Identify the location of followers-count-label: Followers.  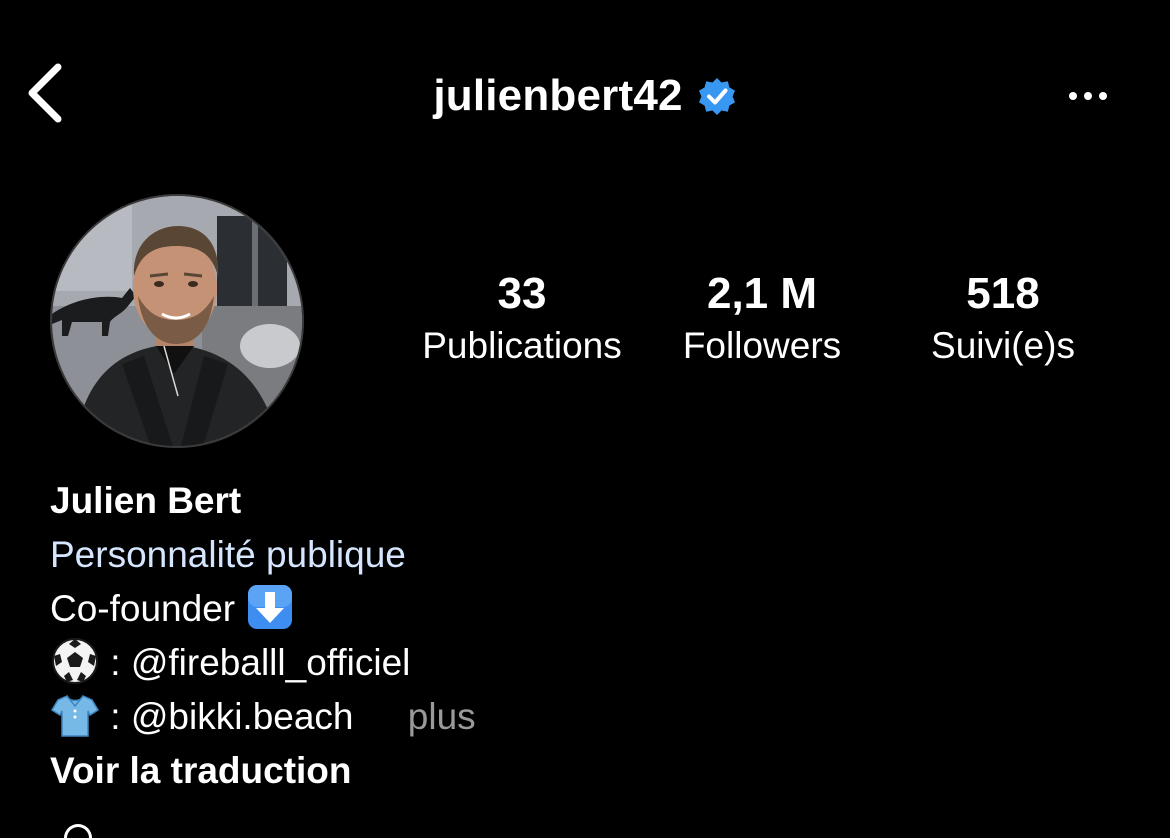
(762, 345).